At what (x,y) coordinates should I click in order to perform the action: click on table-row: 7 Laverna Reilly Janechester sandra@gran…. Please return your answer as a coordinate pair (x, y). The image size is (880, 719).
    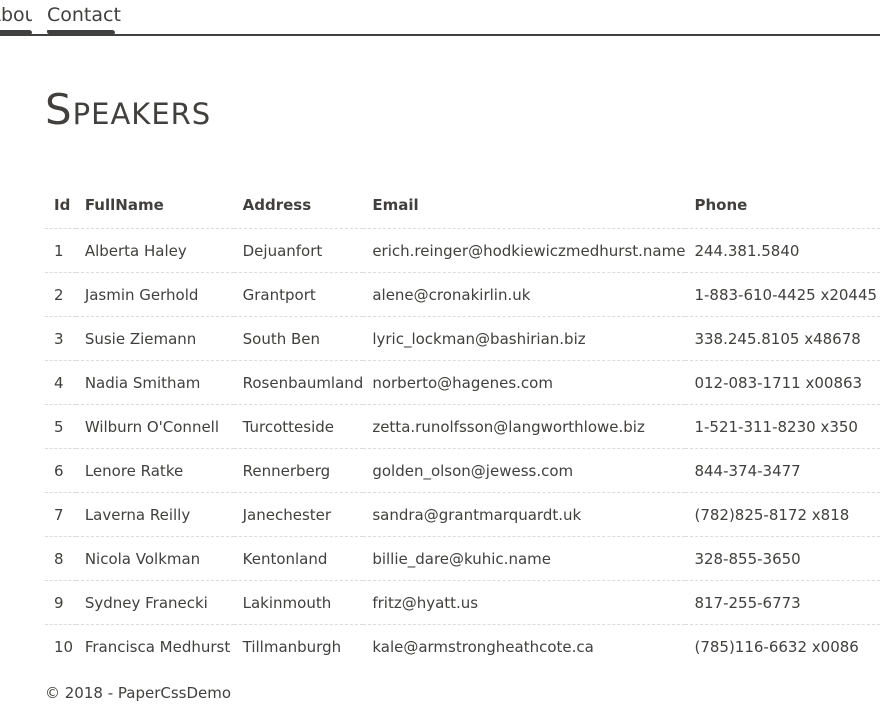
    Looking at the image, I should click on (462, 514).